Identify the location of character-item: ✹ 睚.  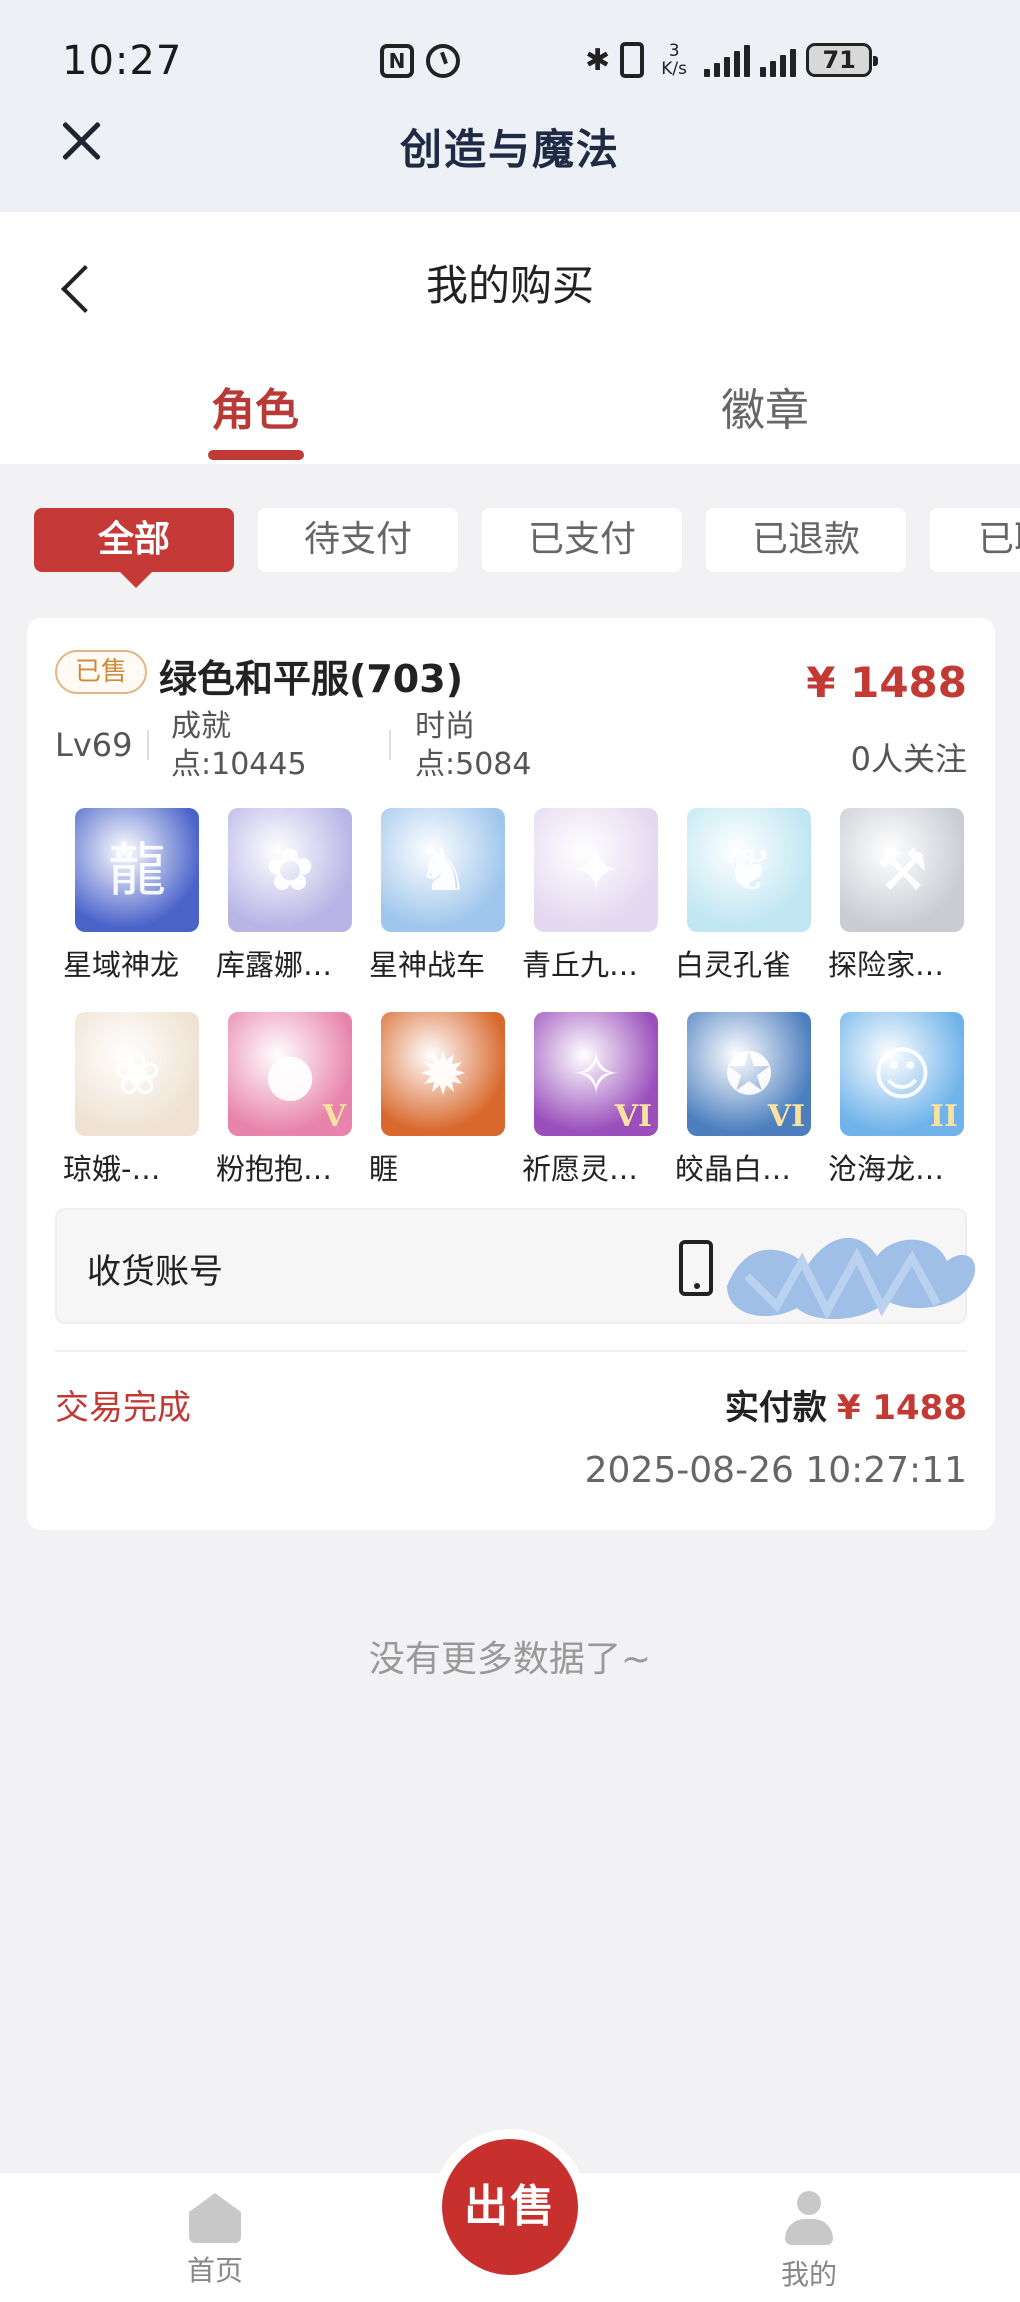
(433, 1100).